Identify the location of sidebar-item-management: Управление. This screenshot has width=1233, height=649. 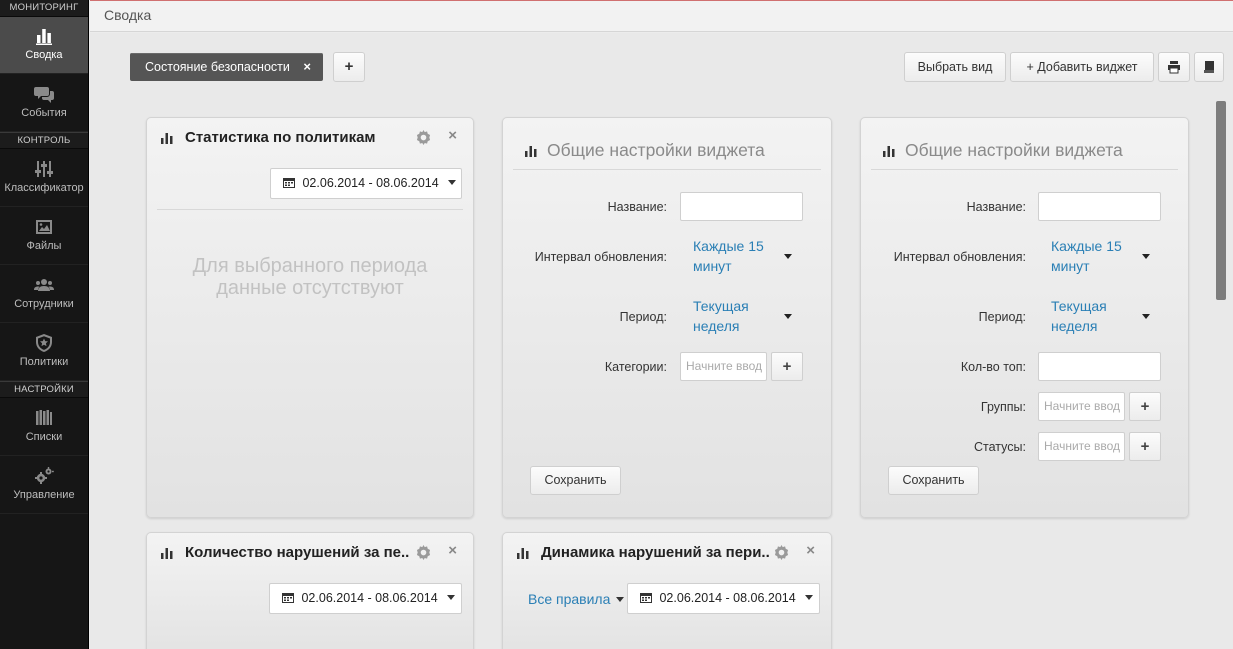
(44, 485).